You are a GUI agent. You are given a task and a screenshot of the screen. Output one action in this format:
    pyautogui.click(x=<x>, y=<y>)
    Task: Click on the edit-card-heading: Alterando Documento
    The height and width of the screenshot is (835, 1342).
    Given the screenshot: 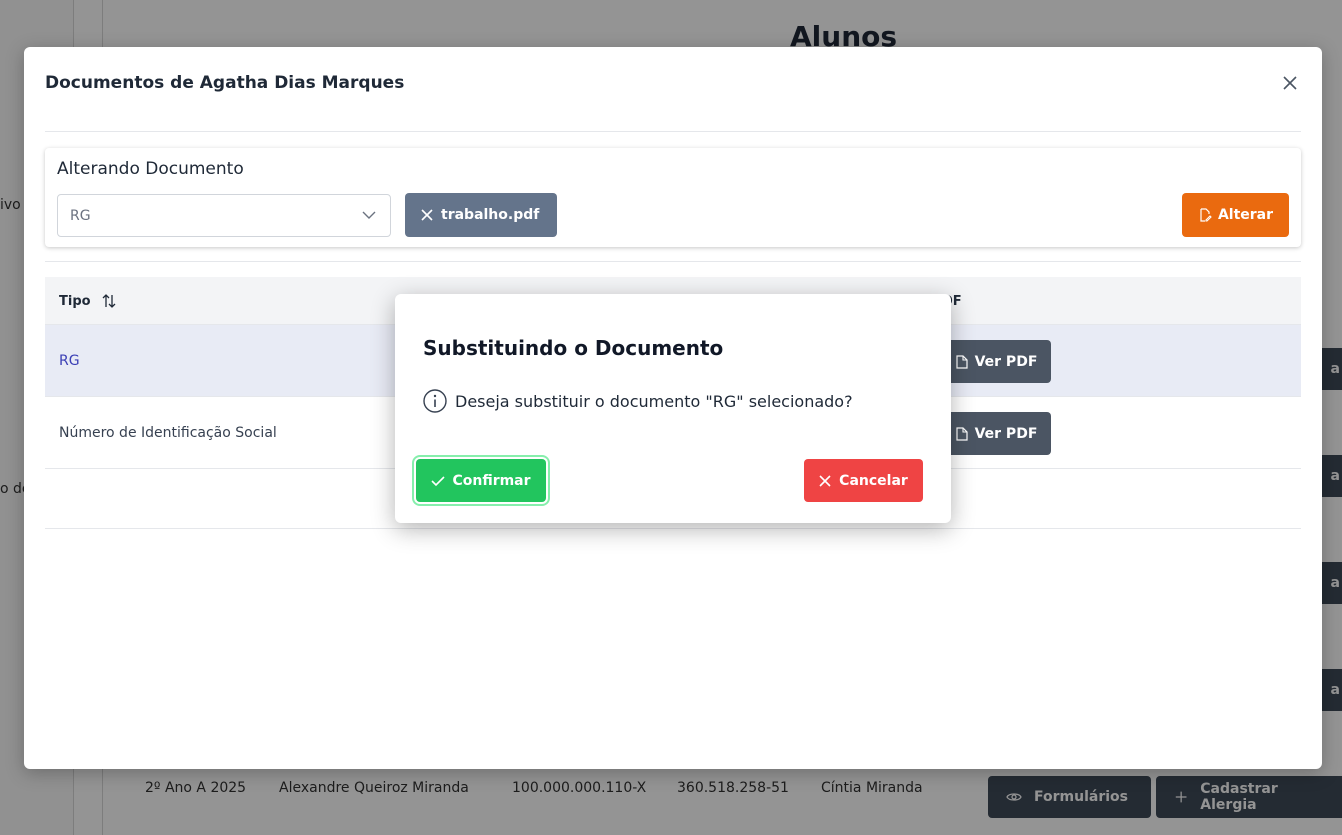 What is the action you would take?
    pyautogui.click(x=150, y=169)
    